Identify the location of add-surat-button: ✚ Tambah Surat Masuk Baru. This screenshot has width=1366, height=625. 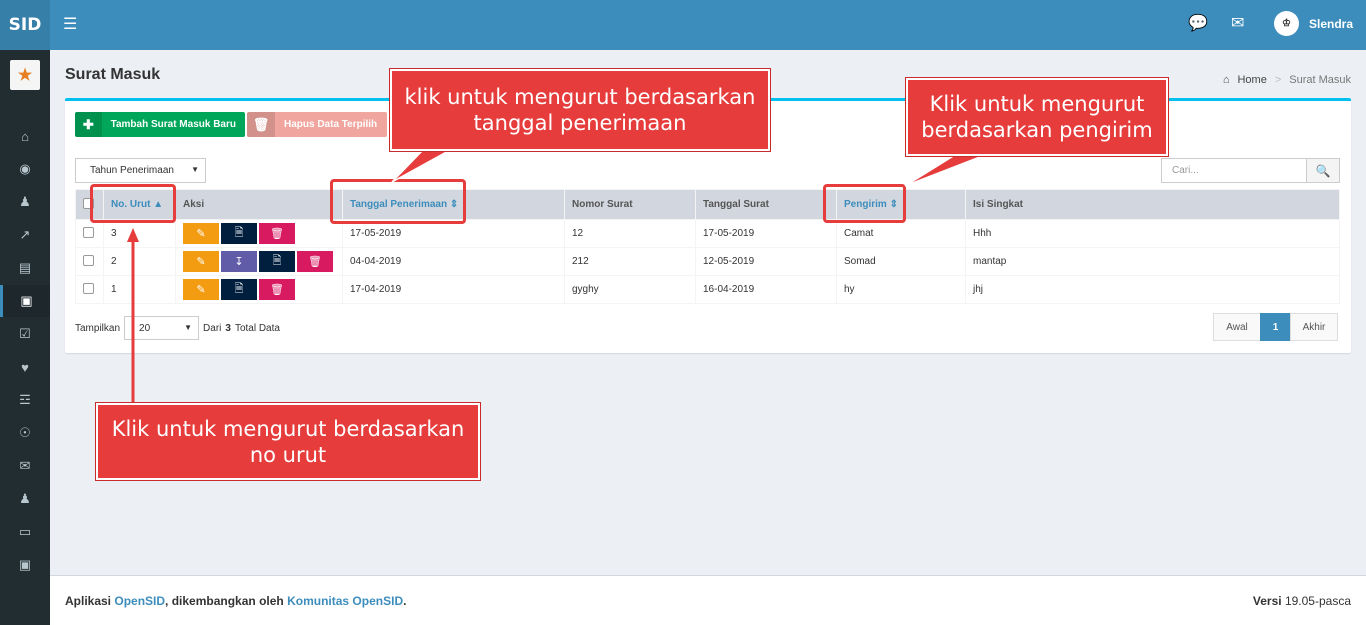
(160, 124).